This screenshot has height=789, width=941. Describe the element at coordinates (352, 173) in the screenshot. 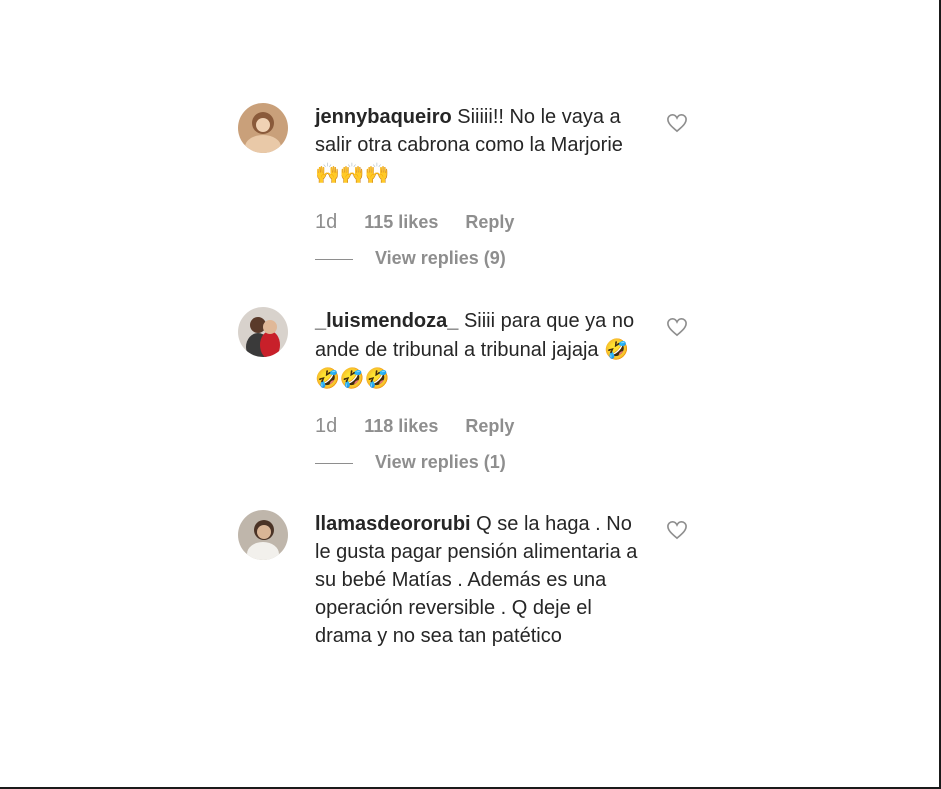

I see `comment-emoji: 🙌🙌🙌` at that location.